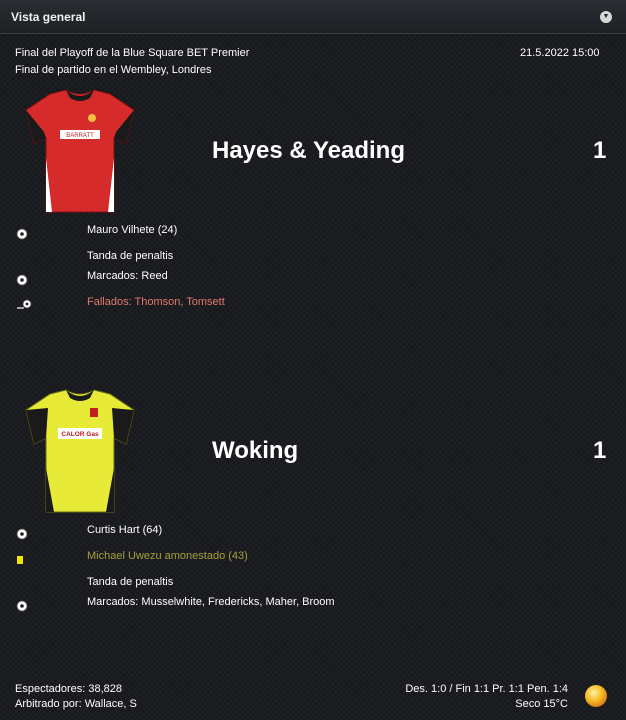 This screenshot has width=626, height=720. Describe the element at coordinates (313, 17) in the screenshot. I see `overview-header: Vista general ▼` at that location.